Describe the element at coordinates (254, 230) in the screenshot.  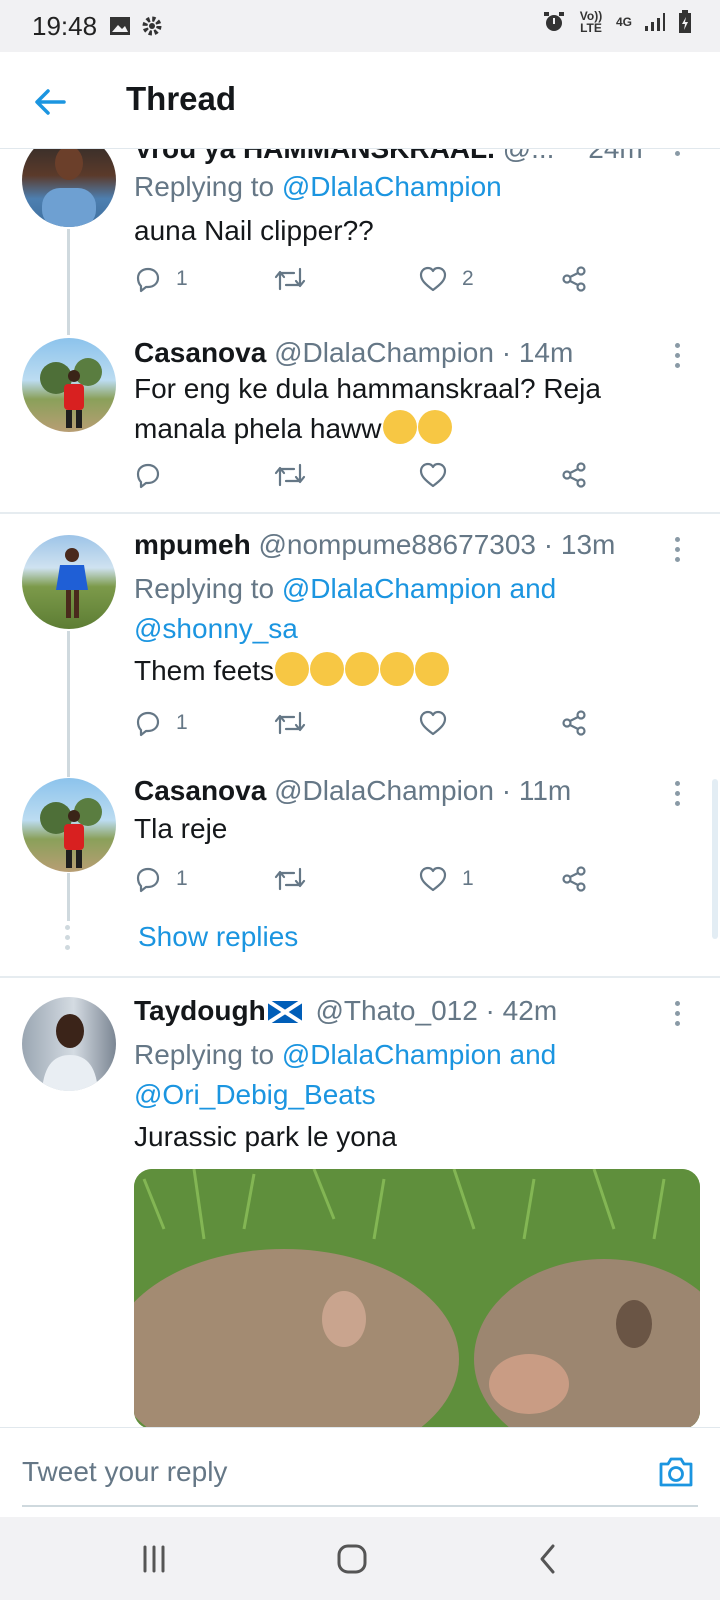
I see `tweet-text: auna Nail clipper??` at that location.